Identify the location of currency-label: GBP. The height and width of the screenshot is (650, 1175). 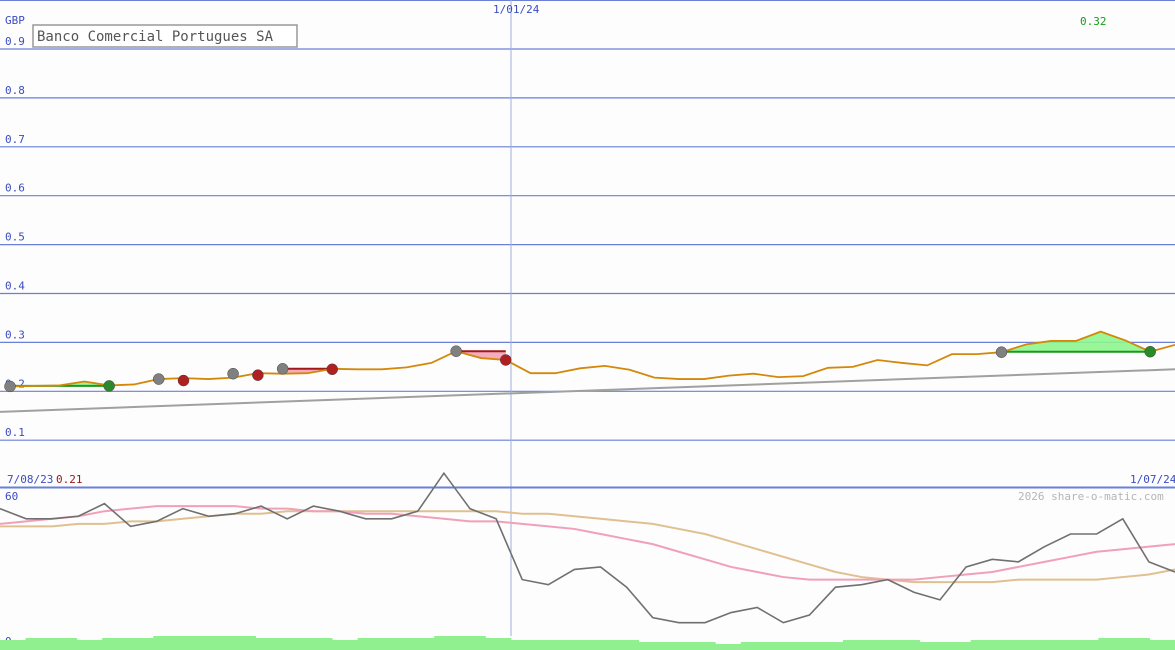
(15, 20).